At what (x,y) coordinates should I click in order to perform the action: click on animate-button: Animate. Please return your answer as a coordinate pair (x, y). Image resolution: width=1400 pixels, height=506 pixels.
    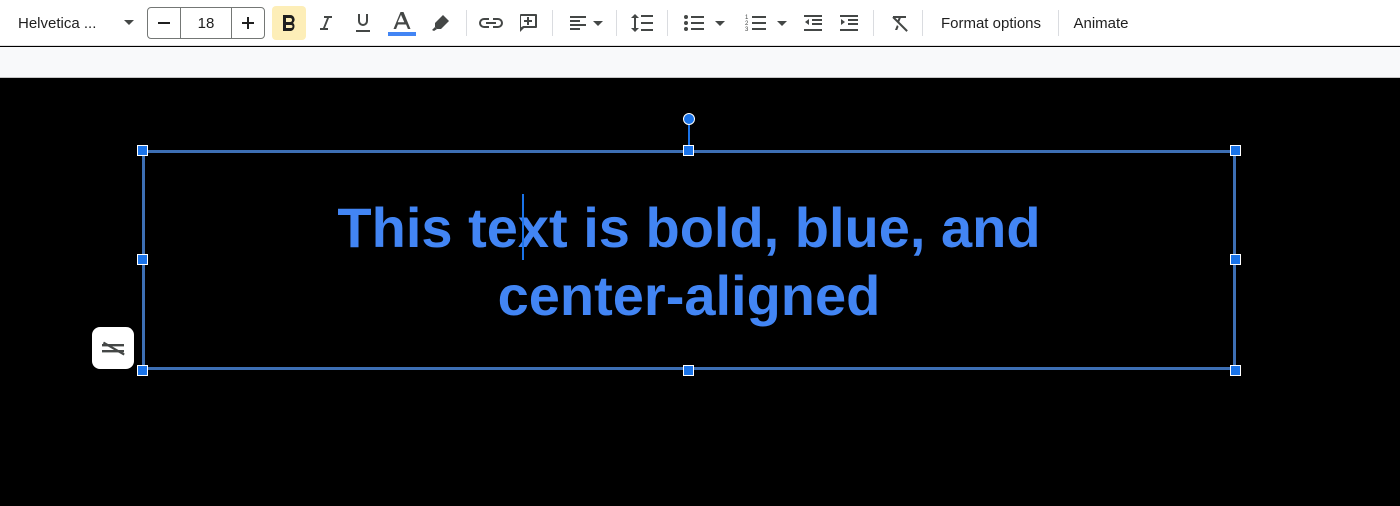
    Looking at the image, I should click on (1101, 23).